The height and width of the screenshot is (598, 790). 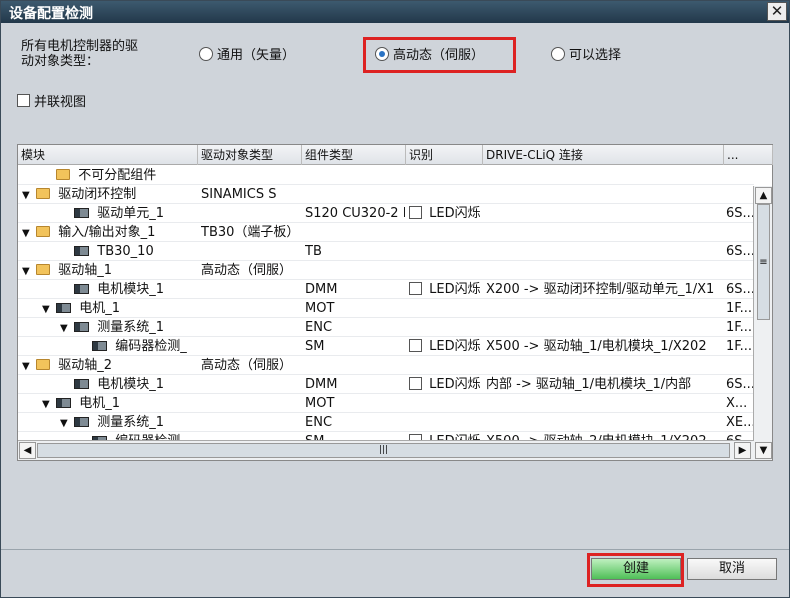 What do you see at coordinates (439, 55) in the screenshot?
I see `radio-label-high-dynamic: 高动态（伺服）` at bounding box center [439, 55].